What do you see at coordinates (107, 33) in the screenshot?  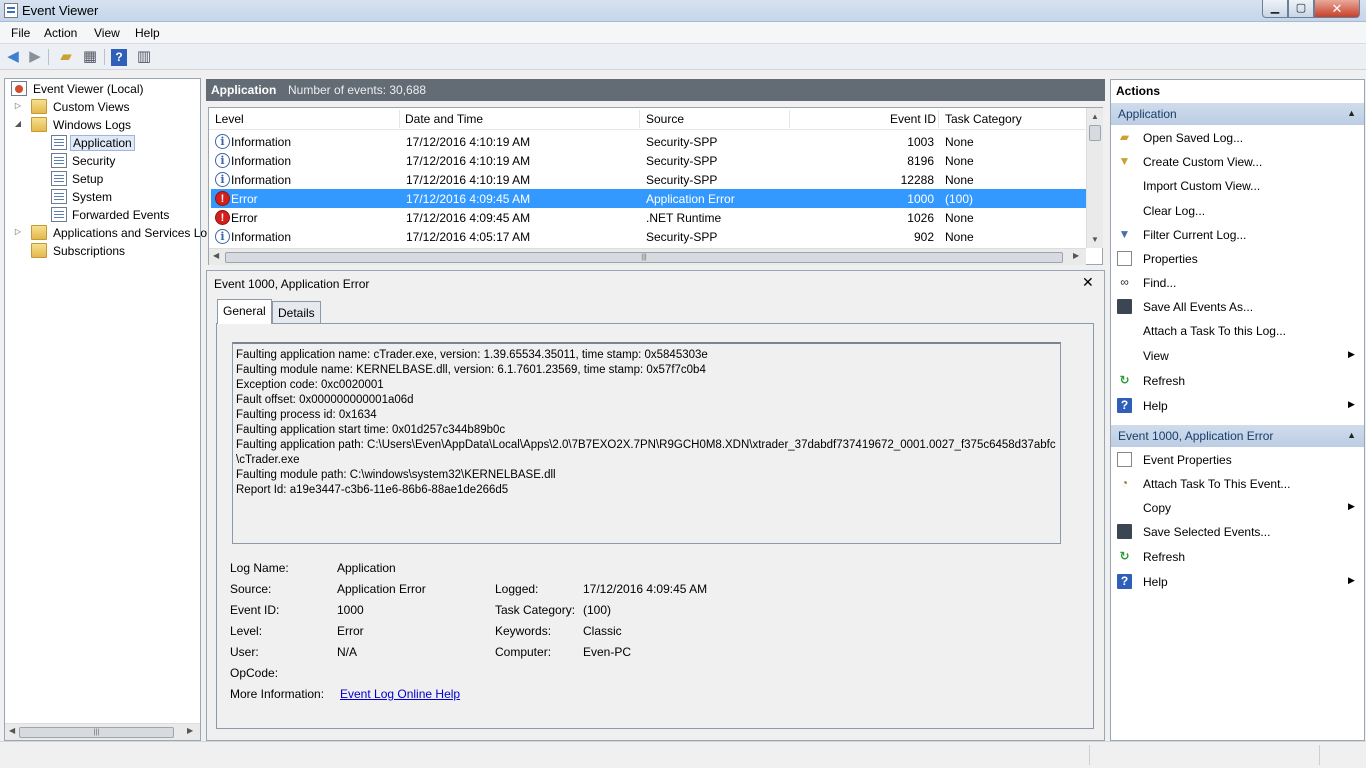 I see `menu-view: View` at bounding box center [107, 33].